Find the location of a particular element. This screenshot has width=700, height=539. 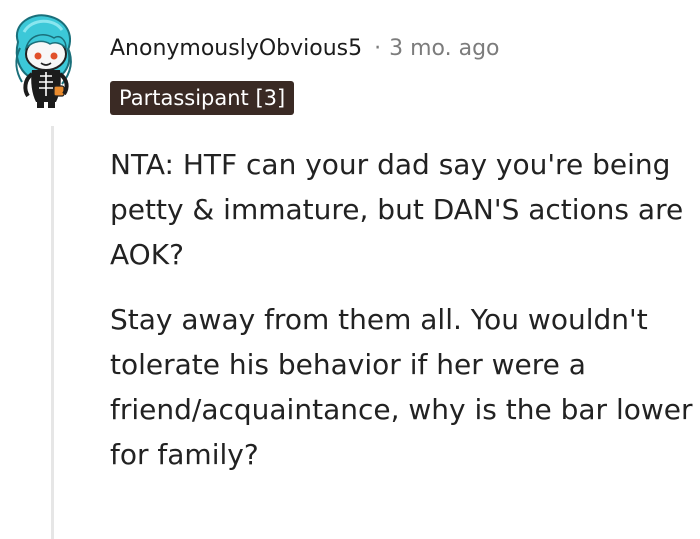

snoo-avatar-icon is located at coordinates (43, 61).